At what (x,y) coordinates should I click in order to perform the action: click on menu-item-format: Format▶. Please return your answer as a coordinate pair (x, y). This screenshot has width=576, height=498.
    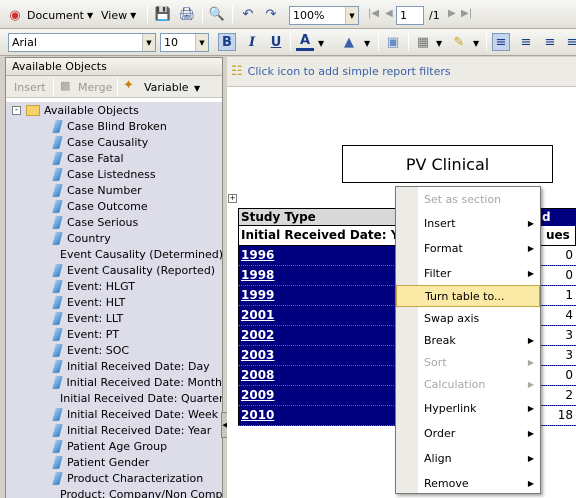
    Looking at the image, I should click on (468, 248).